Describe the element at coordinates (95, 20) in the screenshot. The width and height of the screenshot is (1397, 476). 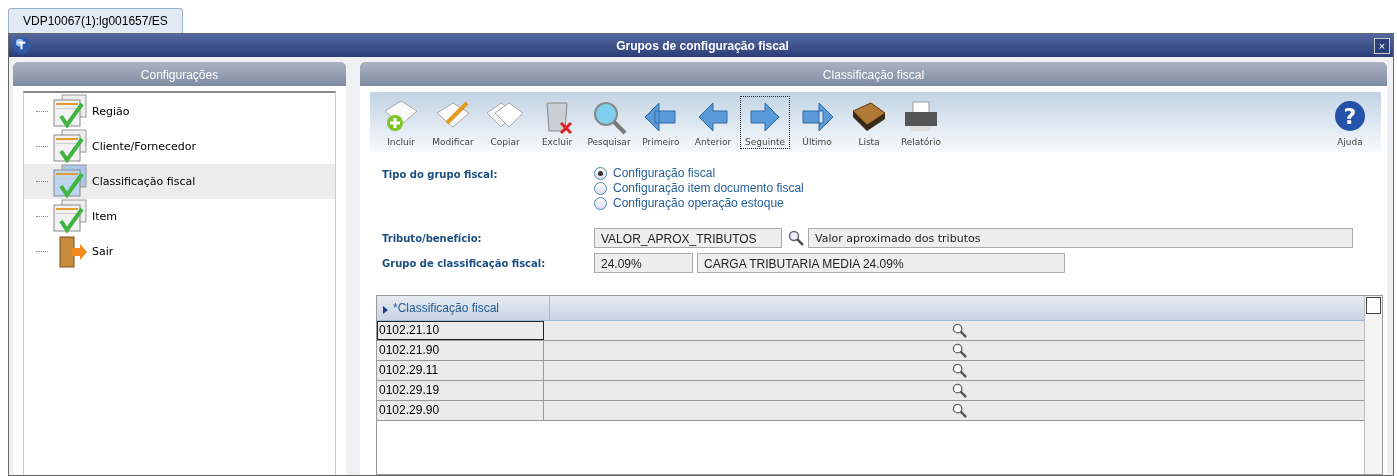
I see `document-tab: VDP10067(1):lg001657/ES` at that location.